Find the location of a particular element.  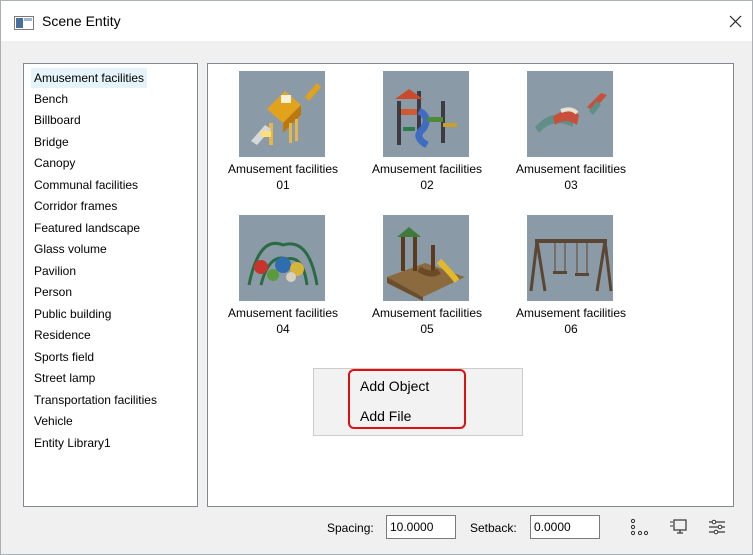

node-list-icon is located at coordinates (639, 527).